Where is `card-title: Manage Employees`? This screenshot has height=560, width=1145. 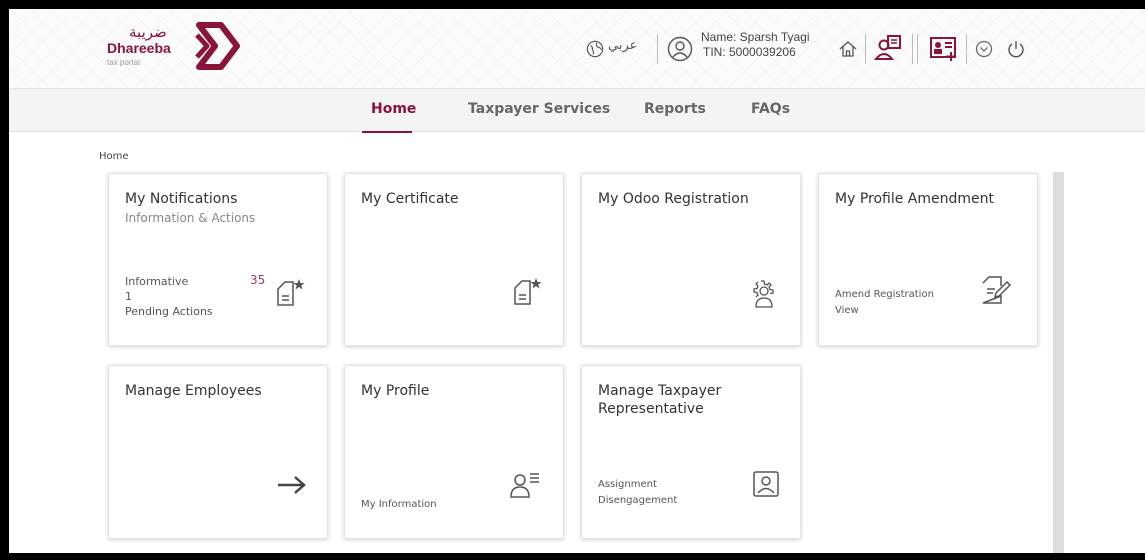
card-title: Manage Employees is located at coordinates (193, 391).